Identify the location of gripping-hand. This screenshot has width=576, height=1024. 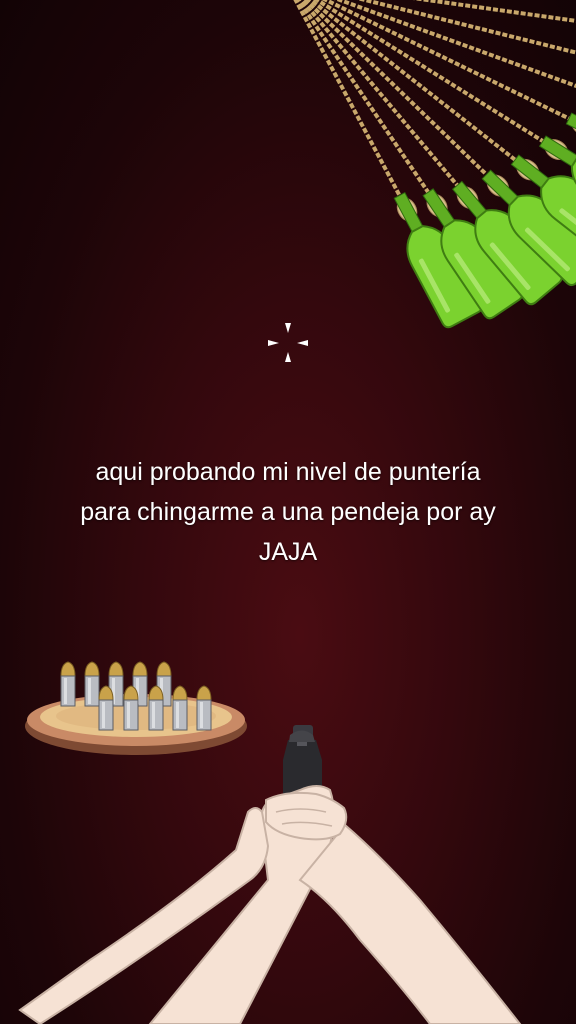
(306, 816).